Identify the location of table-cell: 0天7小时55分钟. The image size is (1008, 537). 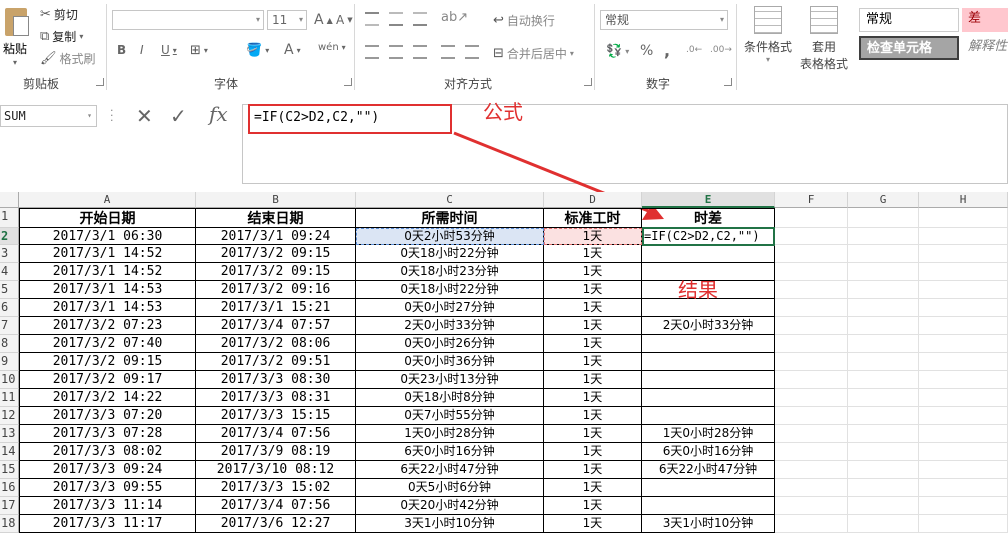
(450, 416).